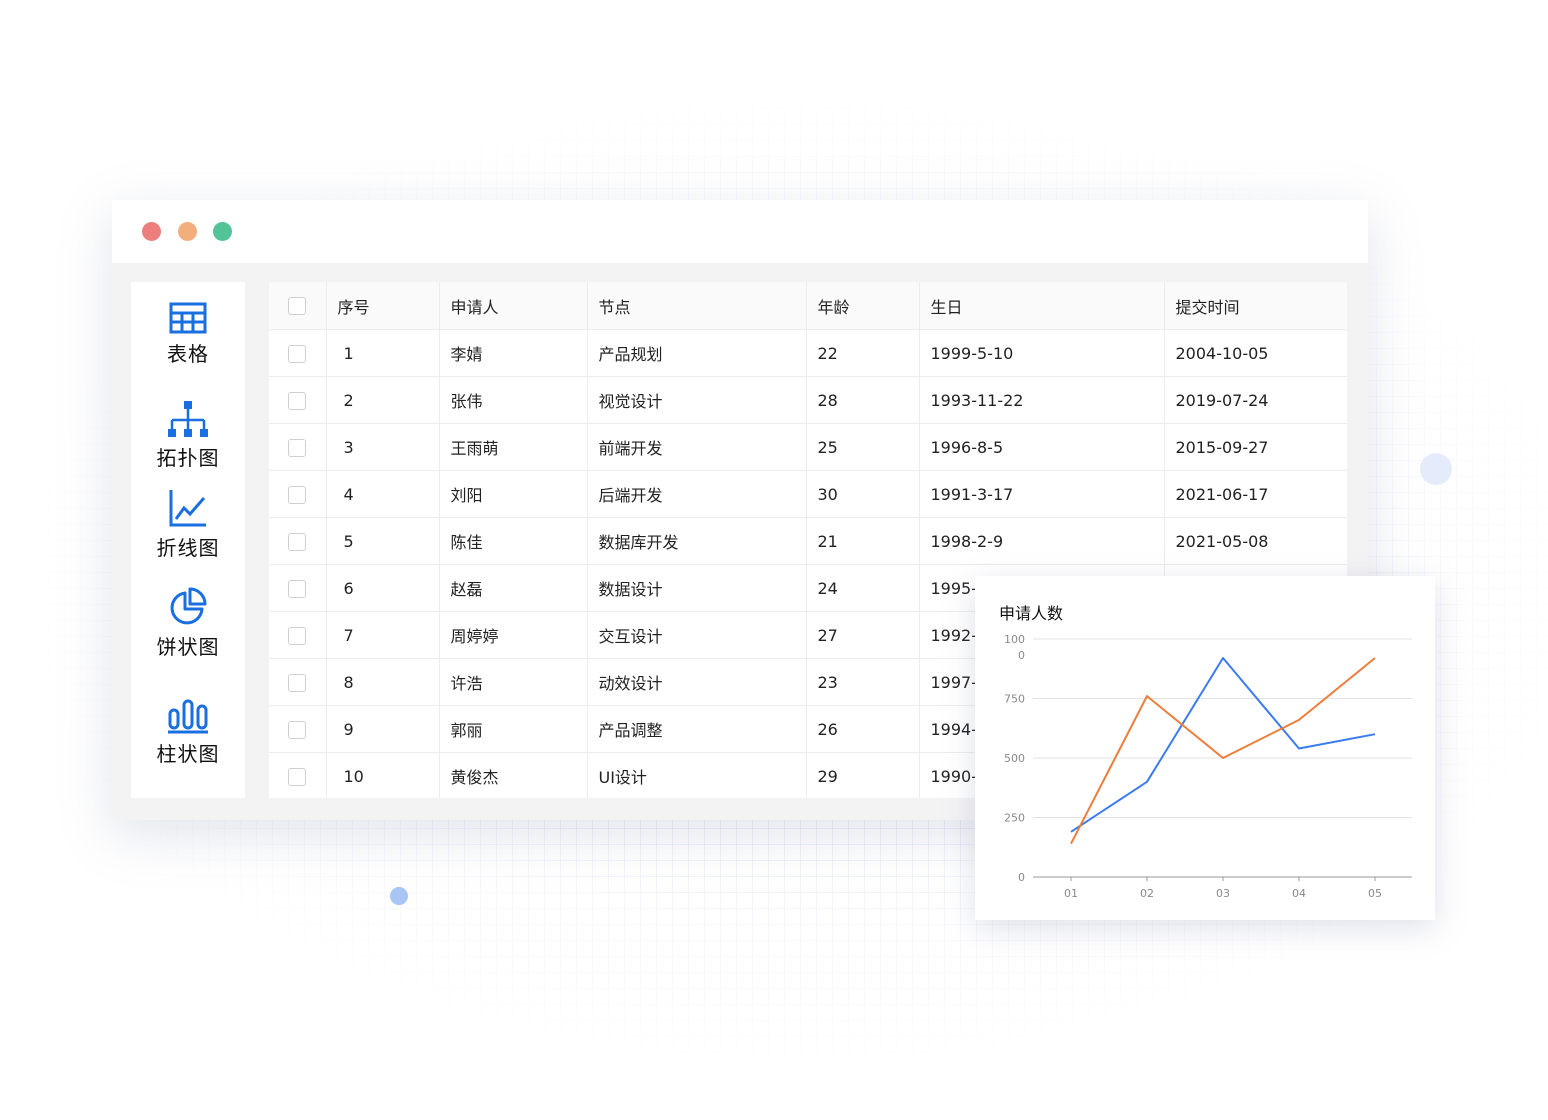 This screenshot has height=1120, width=1548. Describe the element at coordinates (187, 508) in the screenshot. I see `line-chart-icon` at that location.